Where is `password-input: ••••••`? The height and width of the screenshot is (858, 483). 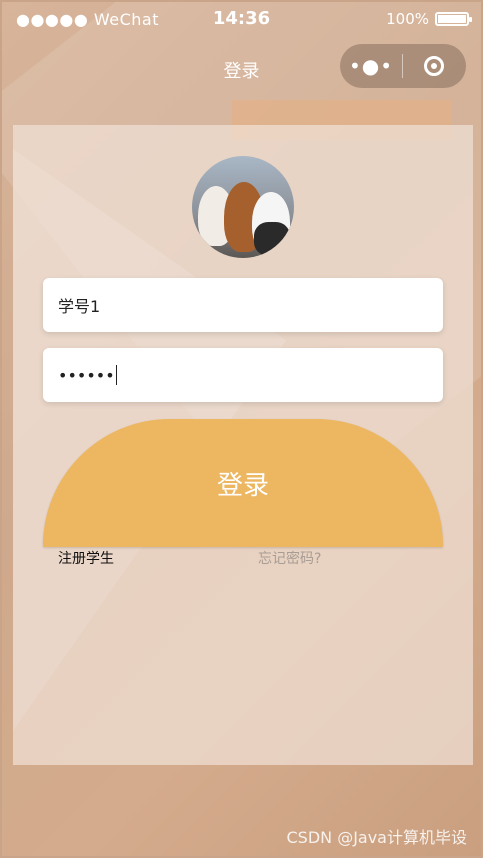
password-input: •••••• is located at coordinates (243, 375).